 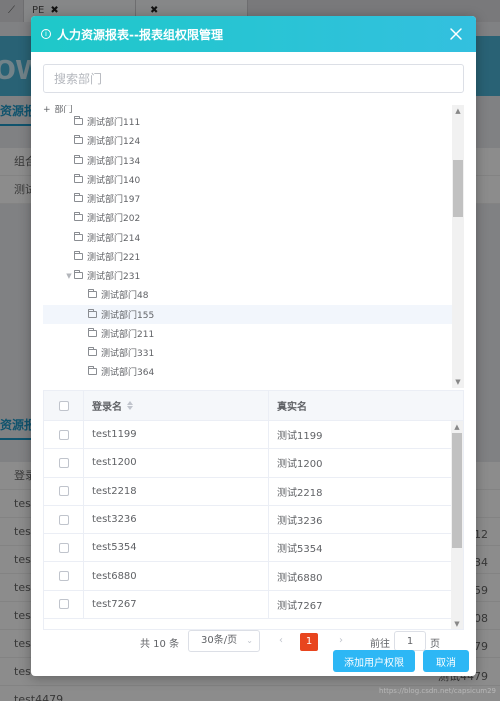 What do you see at coordinates (281, 640) in the screenshot?
I see `prev-page-icon: ‹` at bounding box center [281, 640].